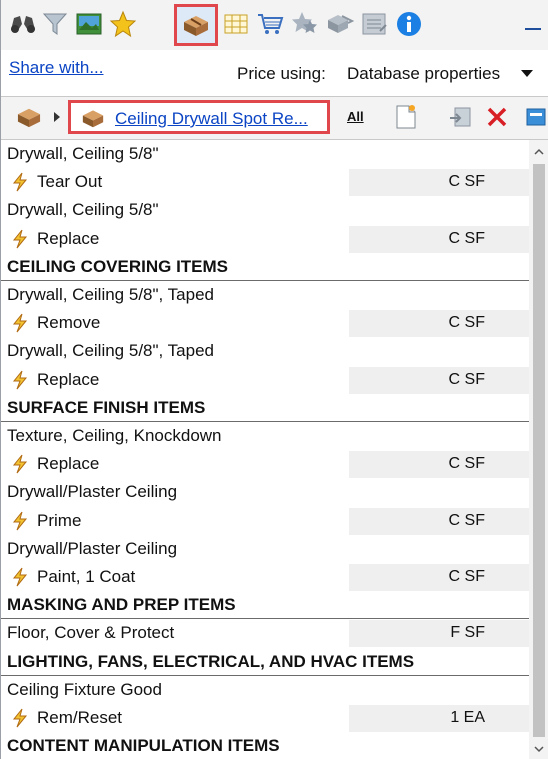  I want to click on row-text: CONTENT MANIPULATION ITEMS, so click(143, 746).